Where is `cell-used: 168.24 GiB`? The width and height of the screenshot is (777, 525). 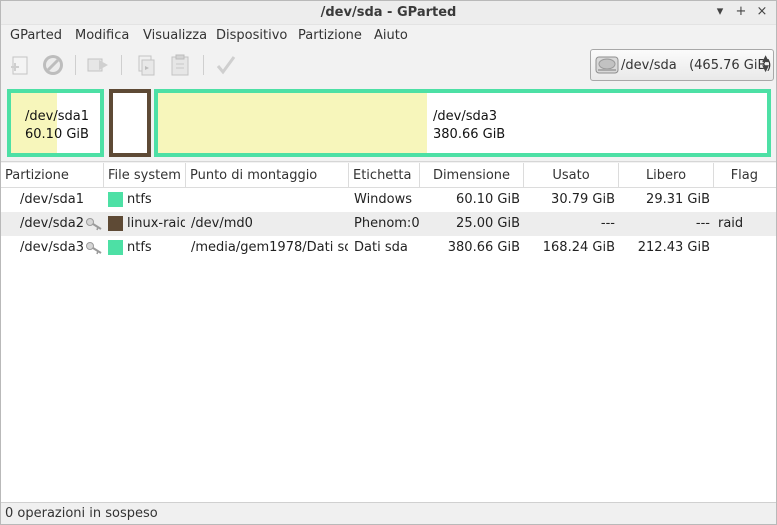
cell-used: 168.24 GiB is located at coordinates (578, 247).